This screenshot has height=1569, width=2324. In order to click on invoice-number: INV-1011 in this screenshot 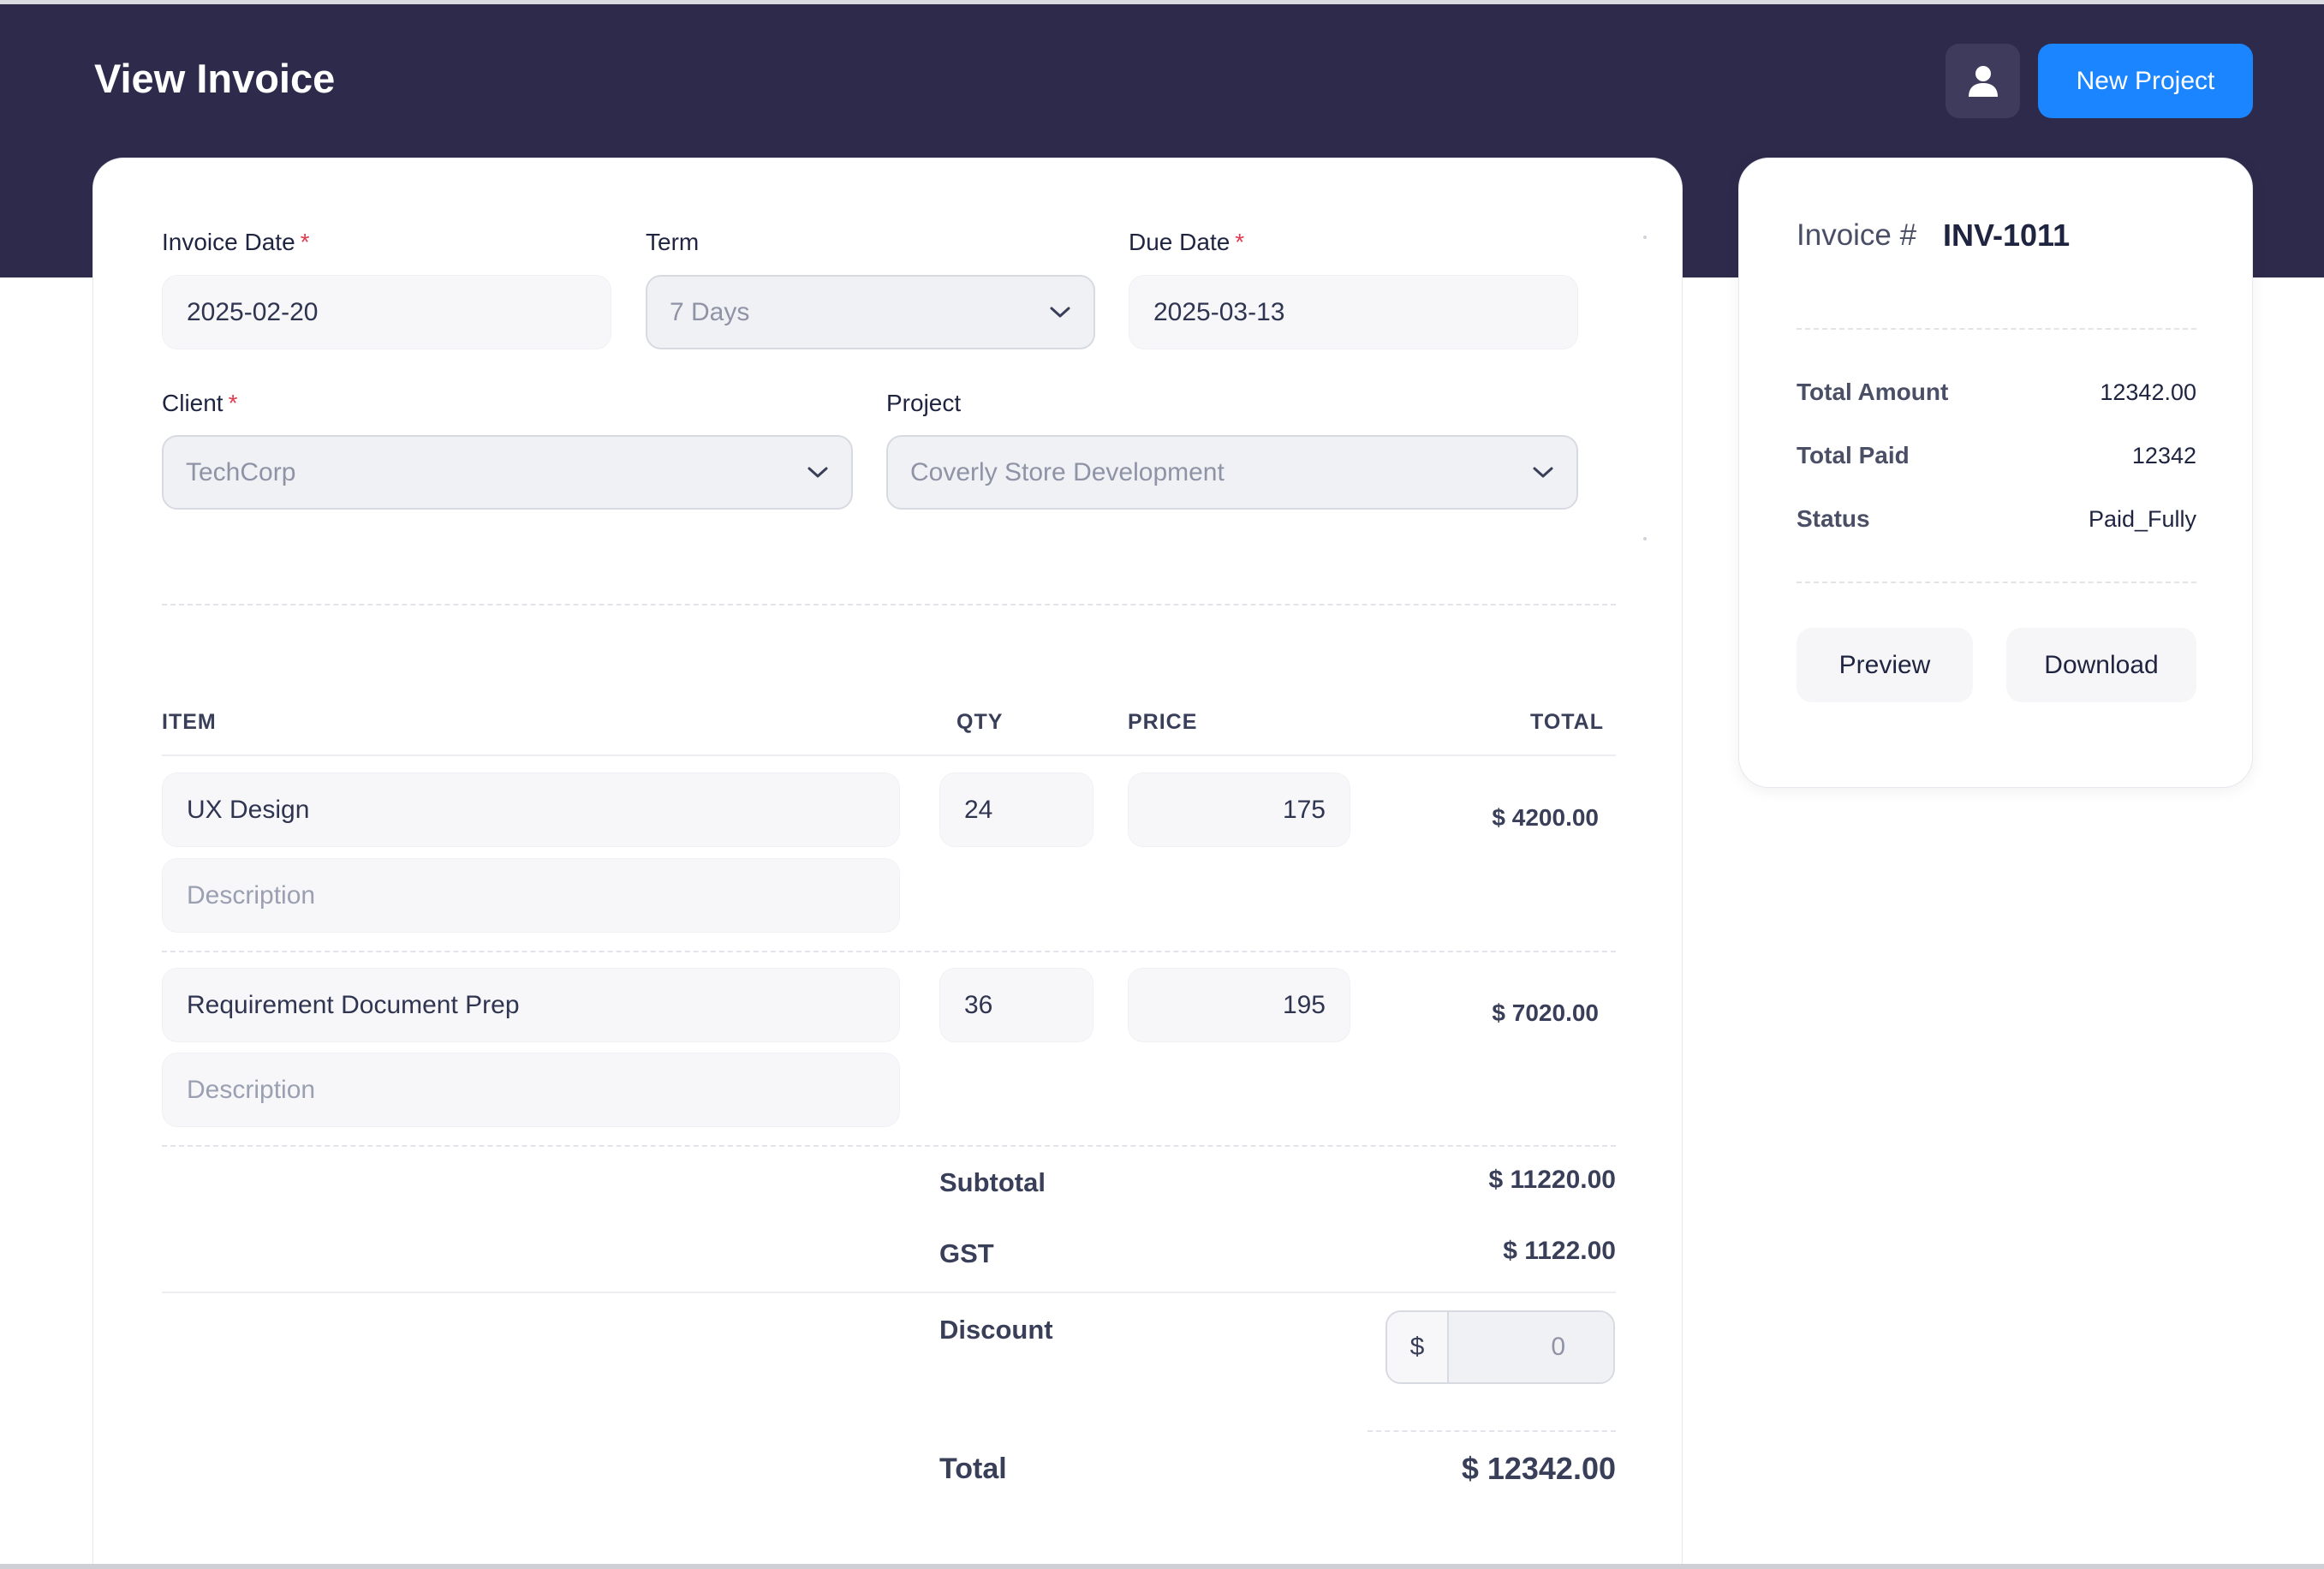, I will do `click(2007, 235)`.